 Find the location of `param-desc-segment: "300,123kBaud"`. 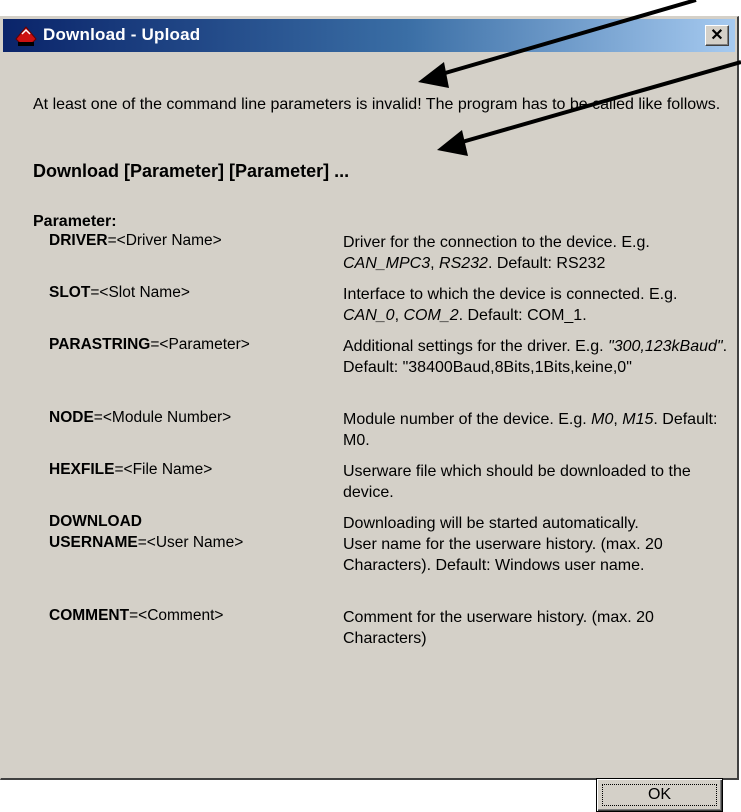

param-desc-segment: "300,123kBaud" is located at coordinates (665, 346).